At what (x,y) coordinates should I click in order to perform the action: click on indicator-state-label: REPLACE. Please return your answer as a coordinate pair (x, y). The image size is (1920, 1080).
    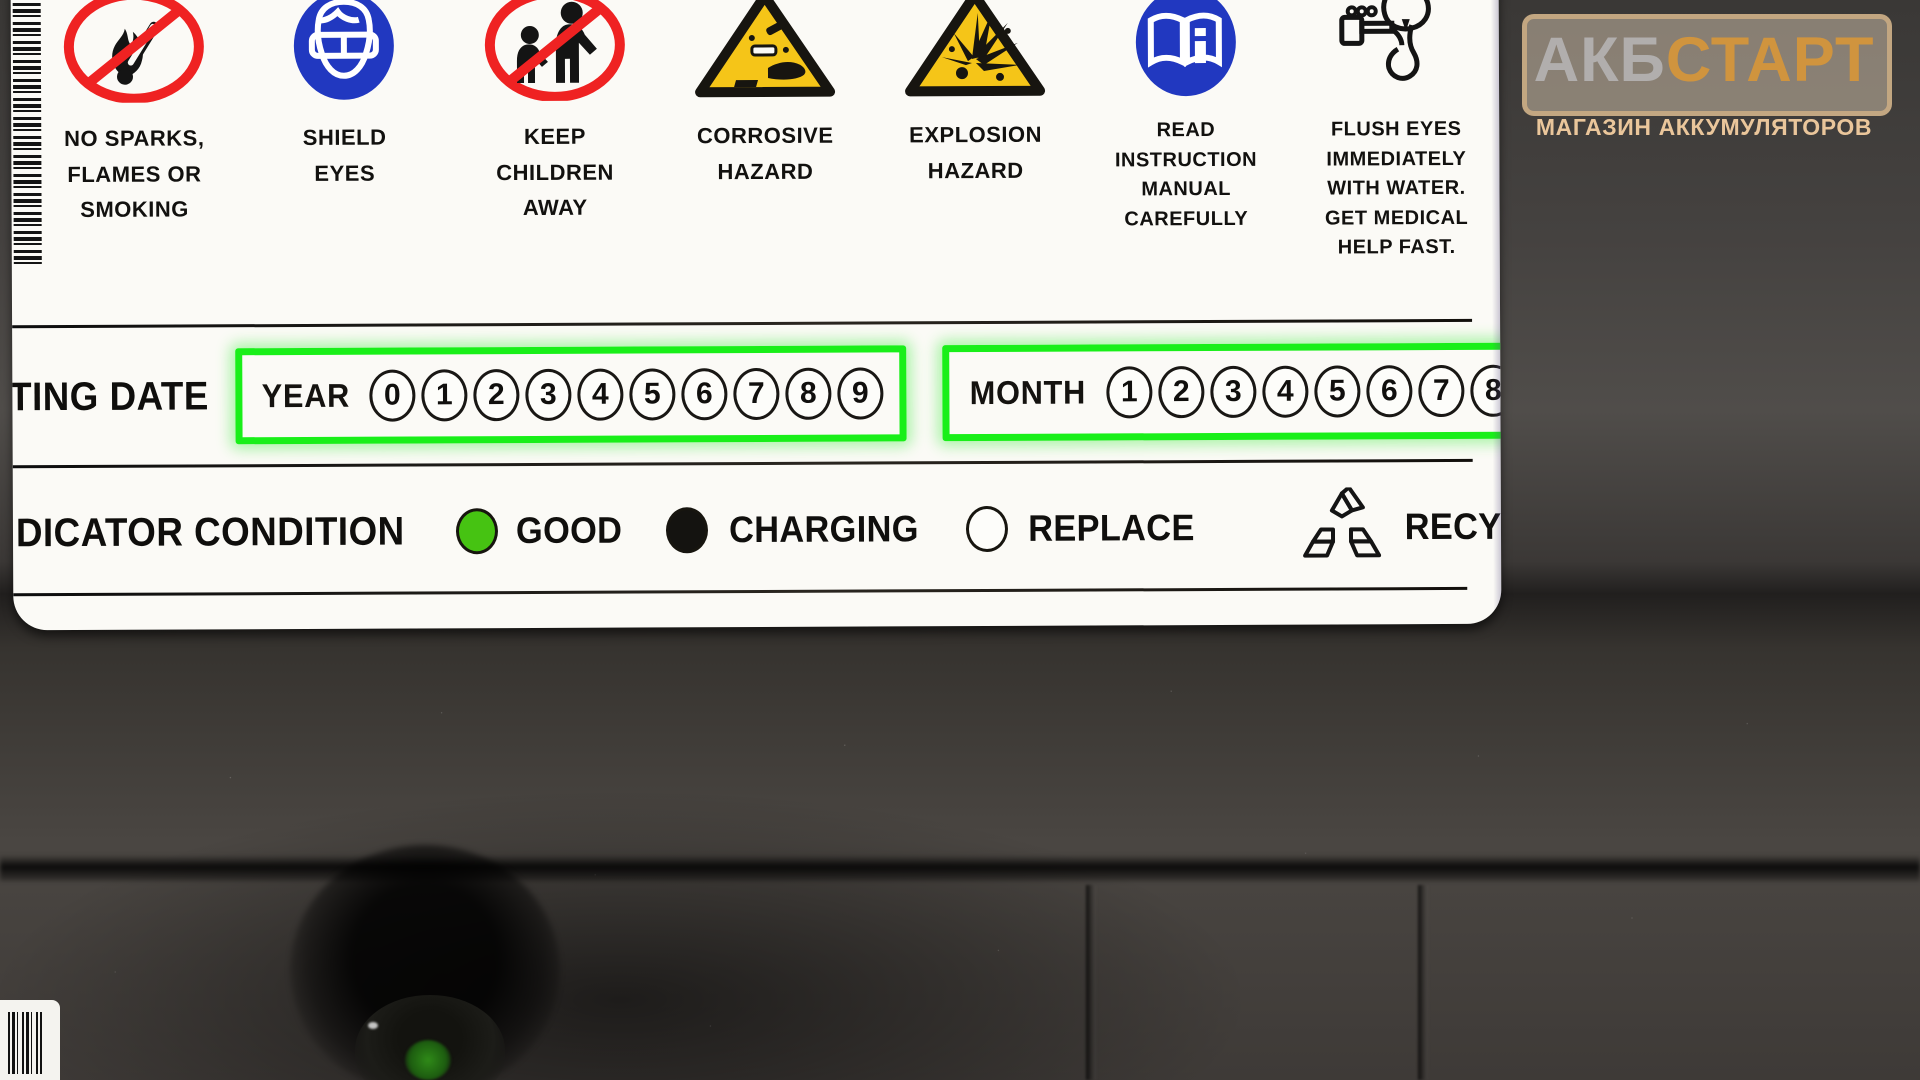
    Looking at the image, I should click on (1111, 528).